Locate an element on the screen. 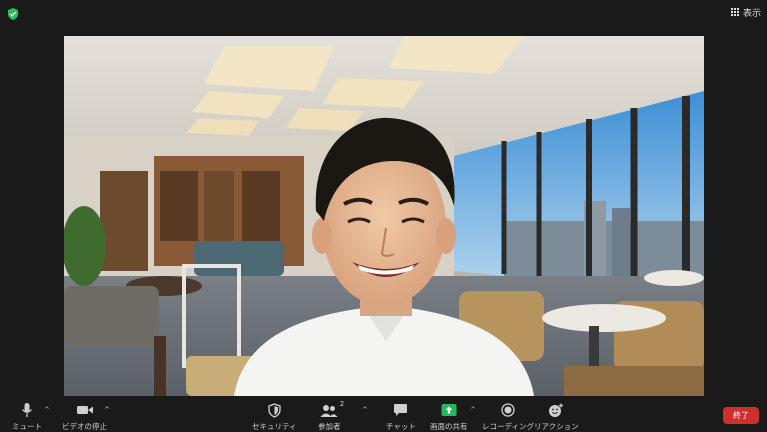  end-meeting-button: 終了 is located at coordinates (741, 415).